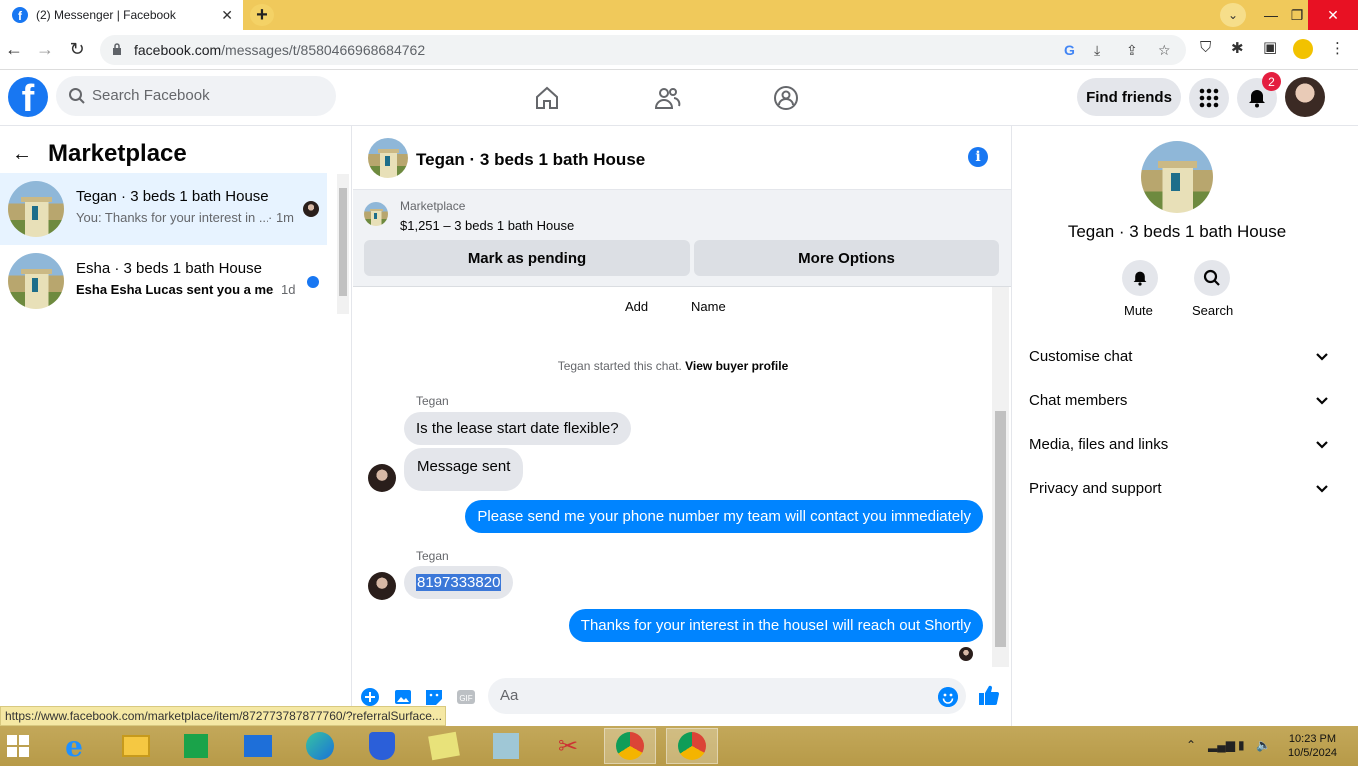  What do you see at coordinates (22, 154) in the screenshot?
I see `back-arrow-icon: ←` at bounding box center [22, 154].